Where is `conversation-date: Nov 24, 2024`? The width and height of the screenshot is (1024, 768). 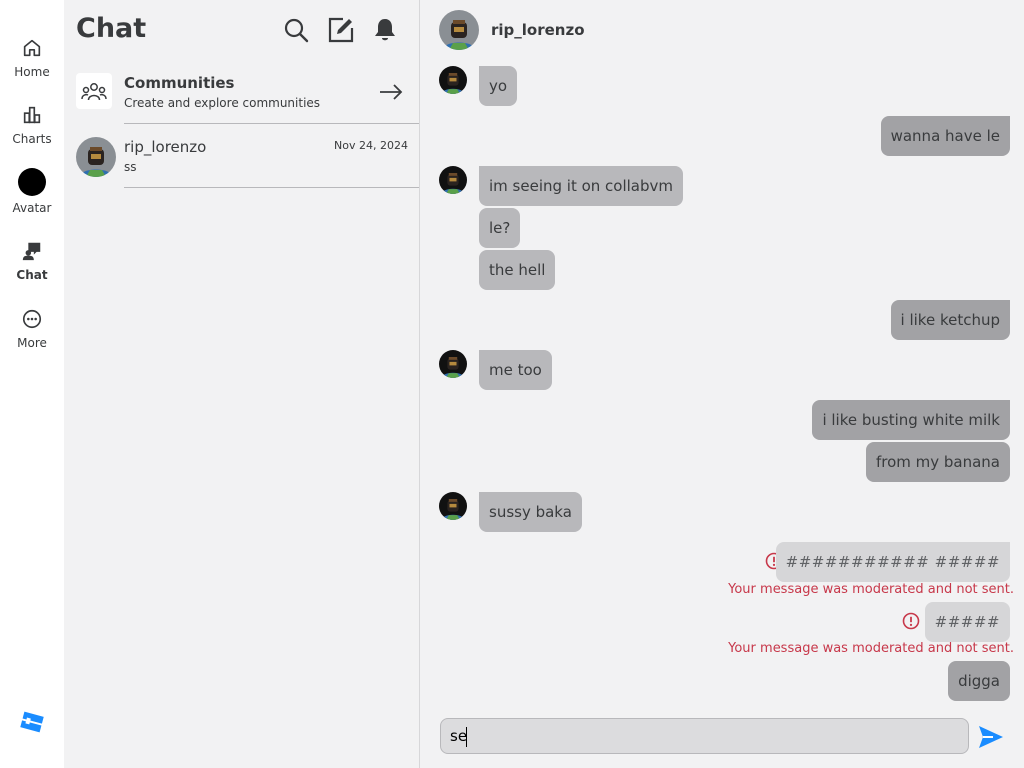
conversation-date: Nov 24, 2024 is located at coordinates (371, 145).